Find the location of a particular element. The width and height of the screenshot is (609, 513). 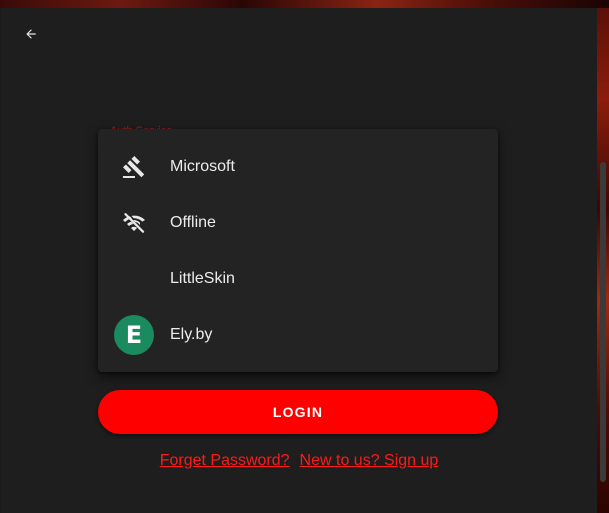

littleskin-icon-placeholder is located at coordinates (134, 279).